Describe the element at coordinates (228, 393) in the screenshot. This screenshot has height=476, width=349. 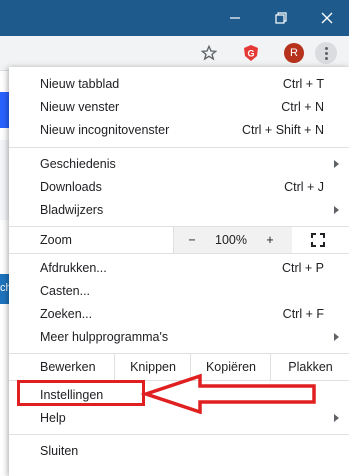
I see `annotation-arrow-icon` at that location.